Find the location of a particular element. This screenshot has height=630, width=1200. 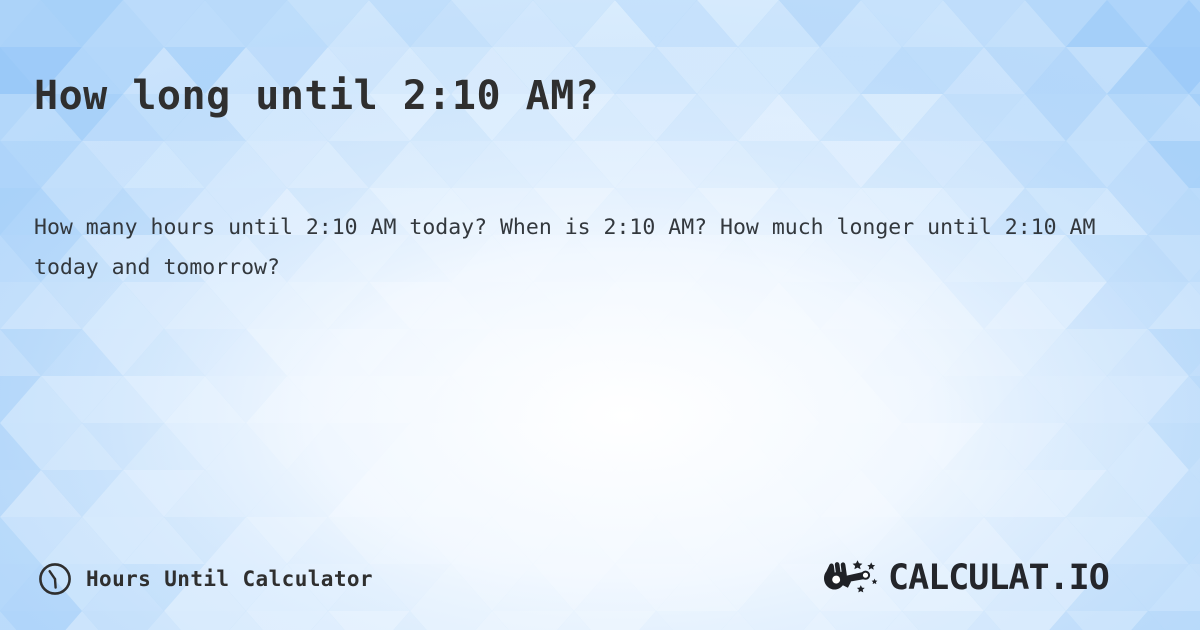

footer-brand: Hours Until Calculator is located at coordinates (205, 579).